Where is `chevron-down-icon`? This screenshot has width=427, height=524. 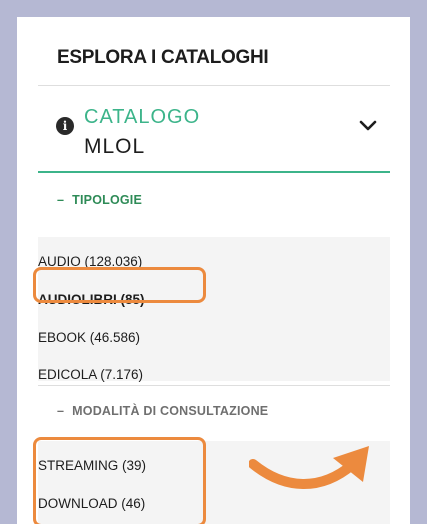 chevron-down-icon is located at coordinates (368, 126).